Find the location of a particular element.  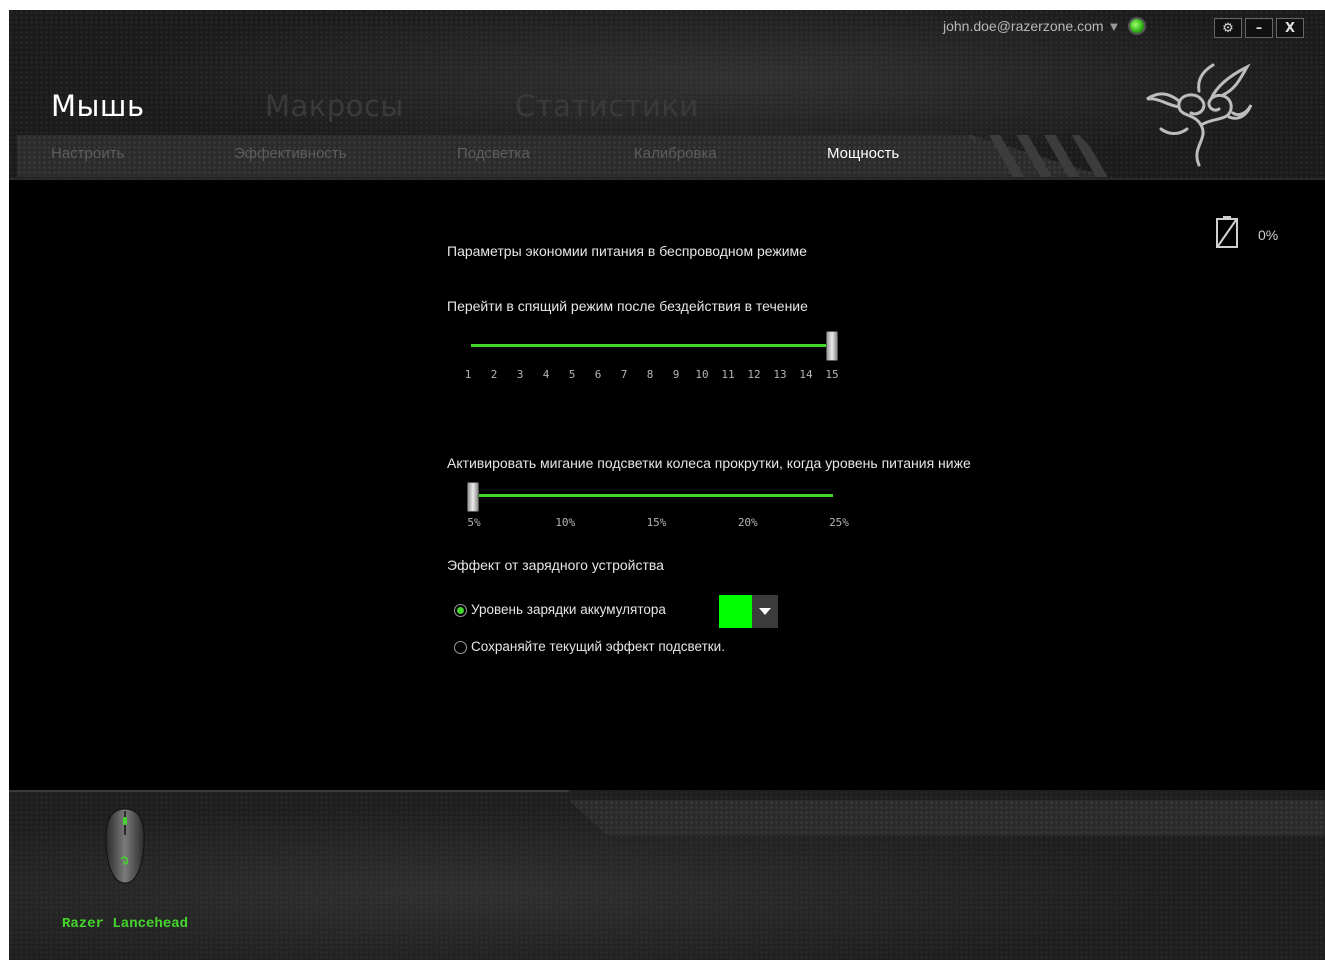

blink-tick-label: 15% is located at coordinates (656, 522).